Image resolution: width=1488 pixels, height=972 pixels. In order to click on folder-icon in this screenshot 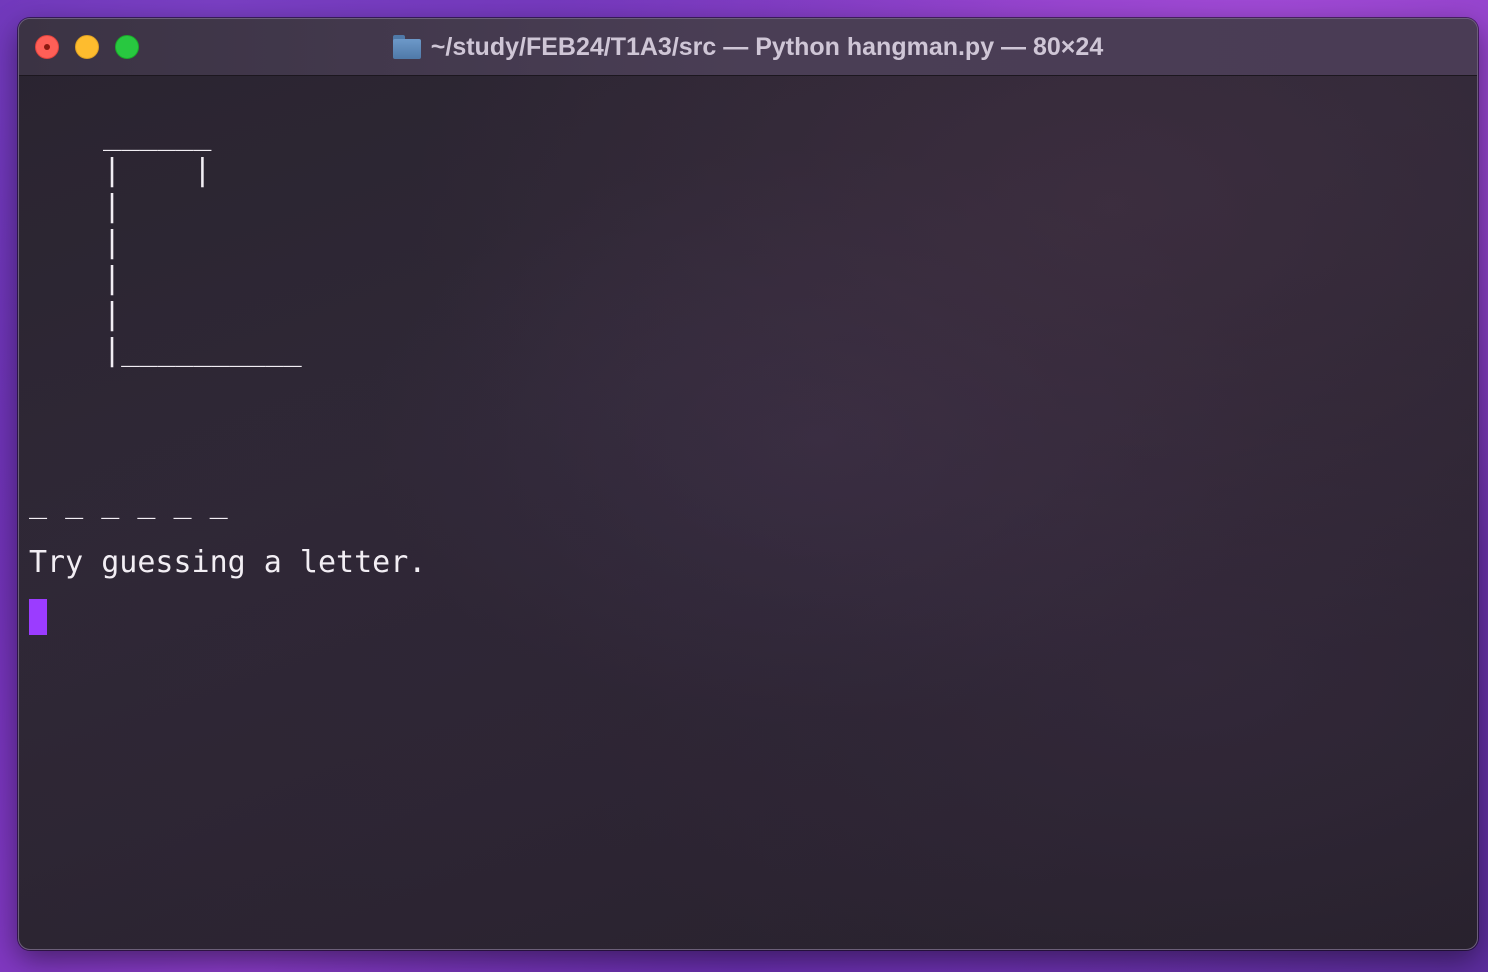, I will do `click(406, 47)`.